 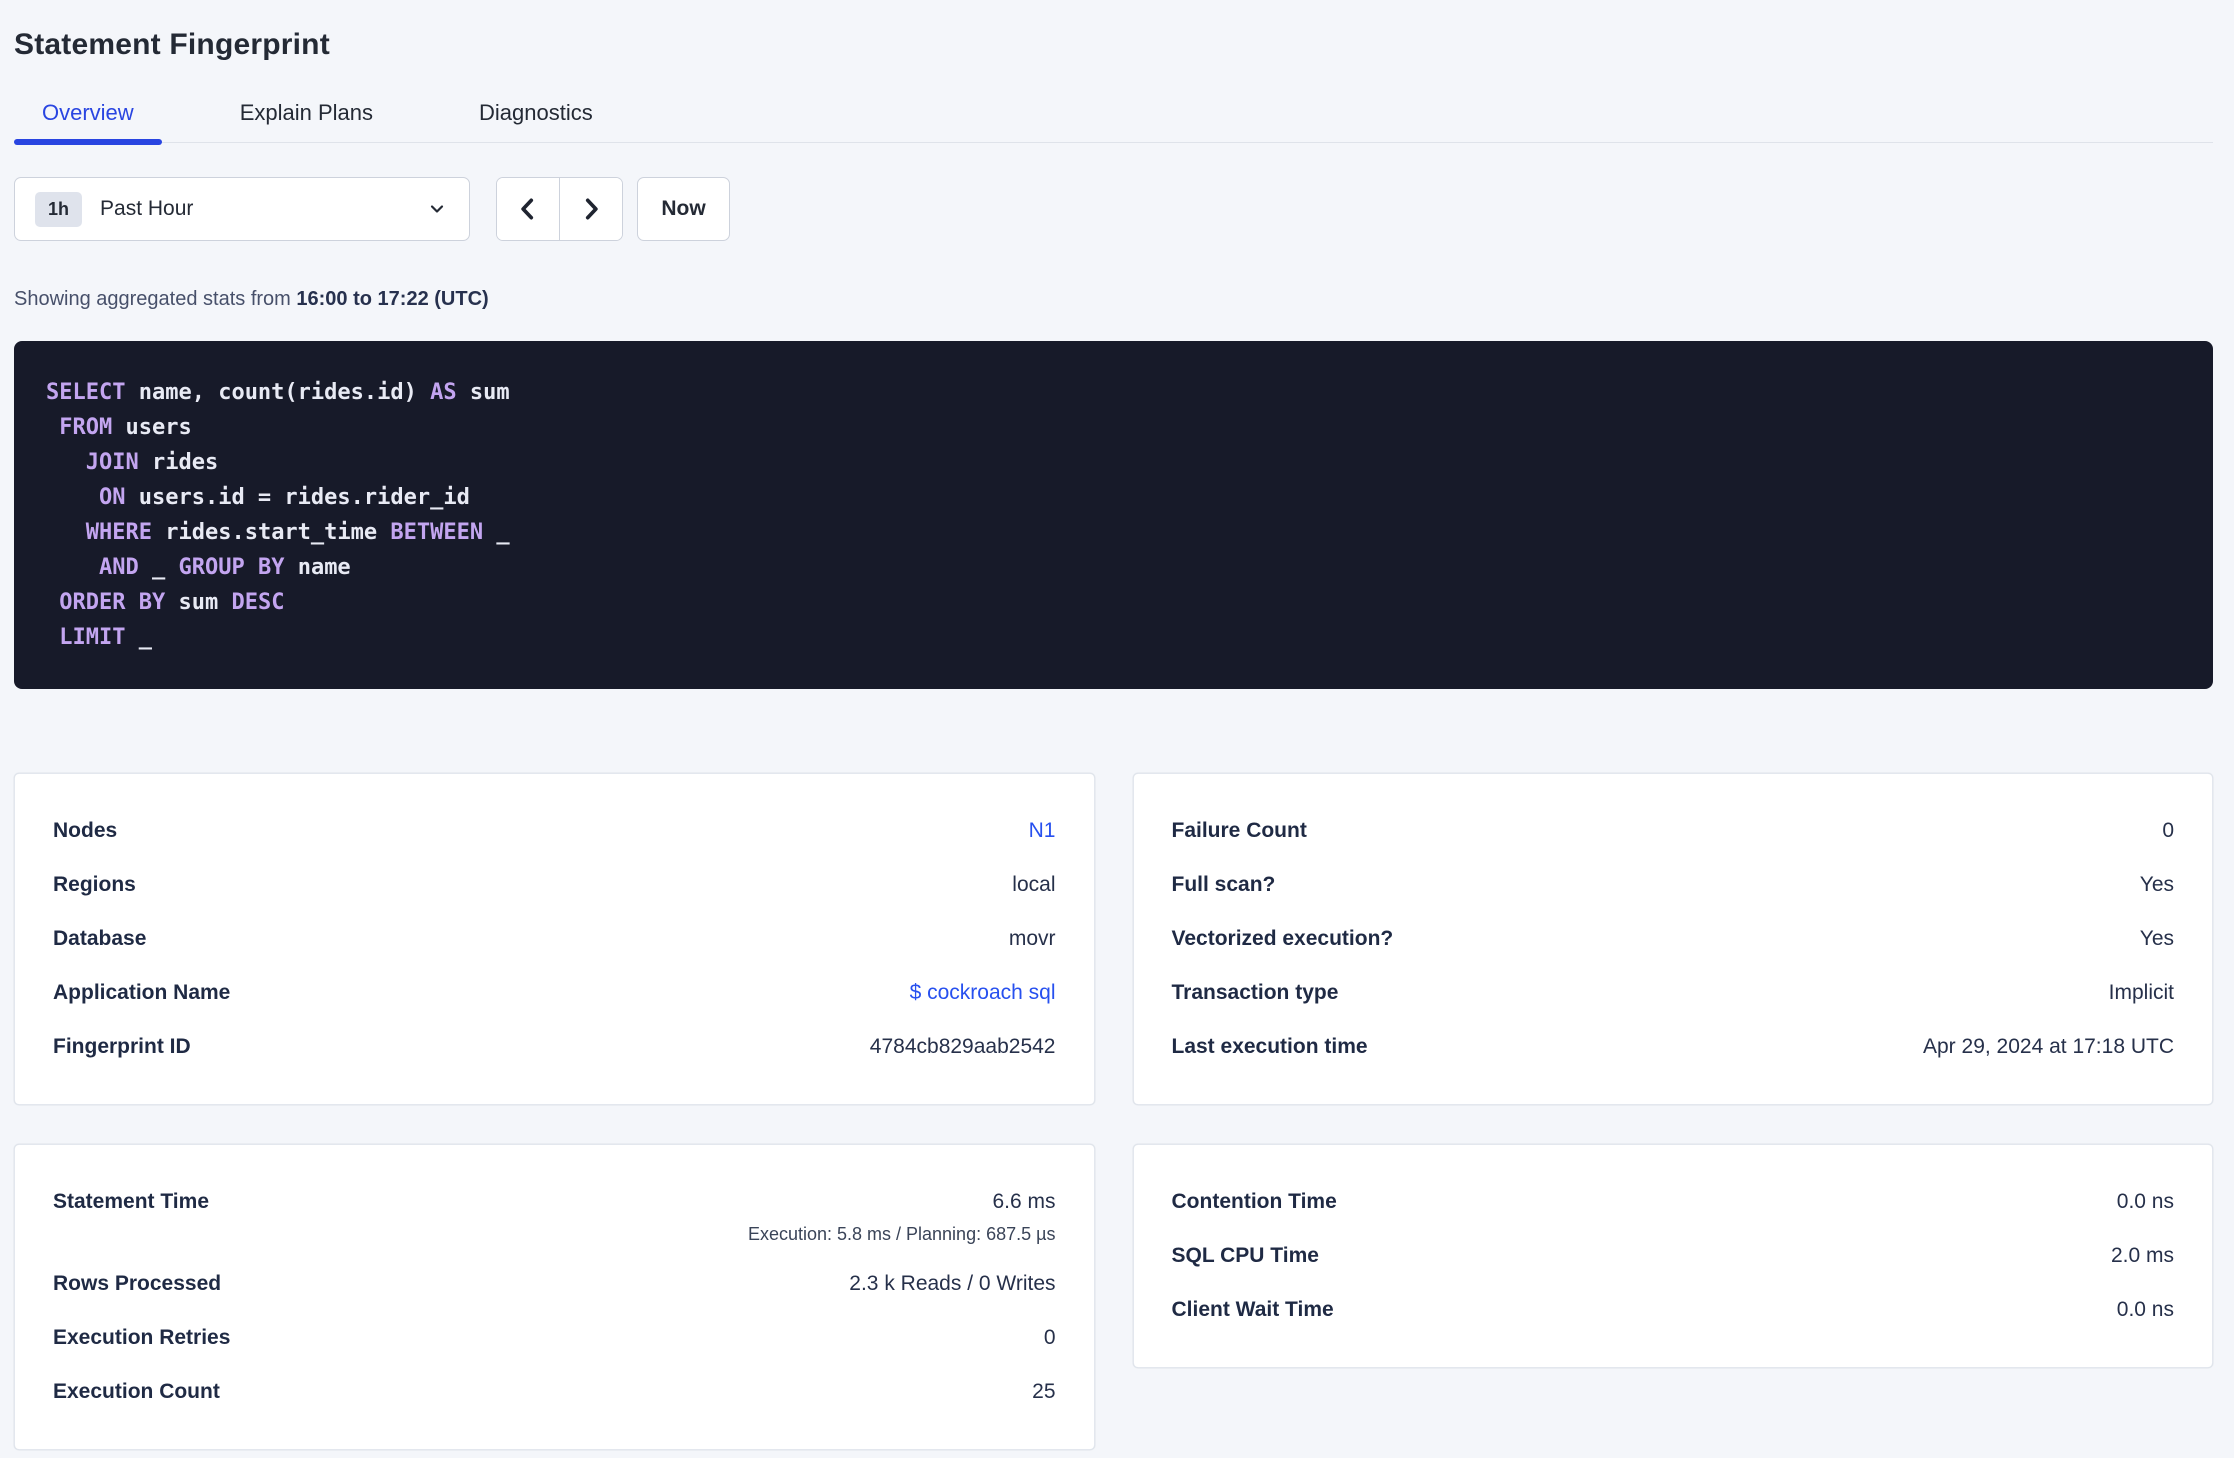 I want to click on stat-value: 6.6 ms, so click(x=1024, y=1201).